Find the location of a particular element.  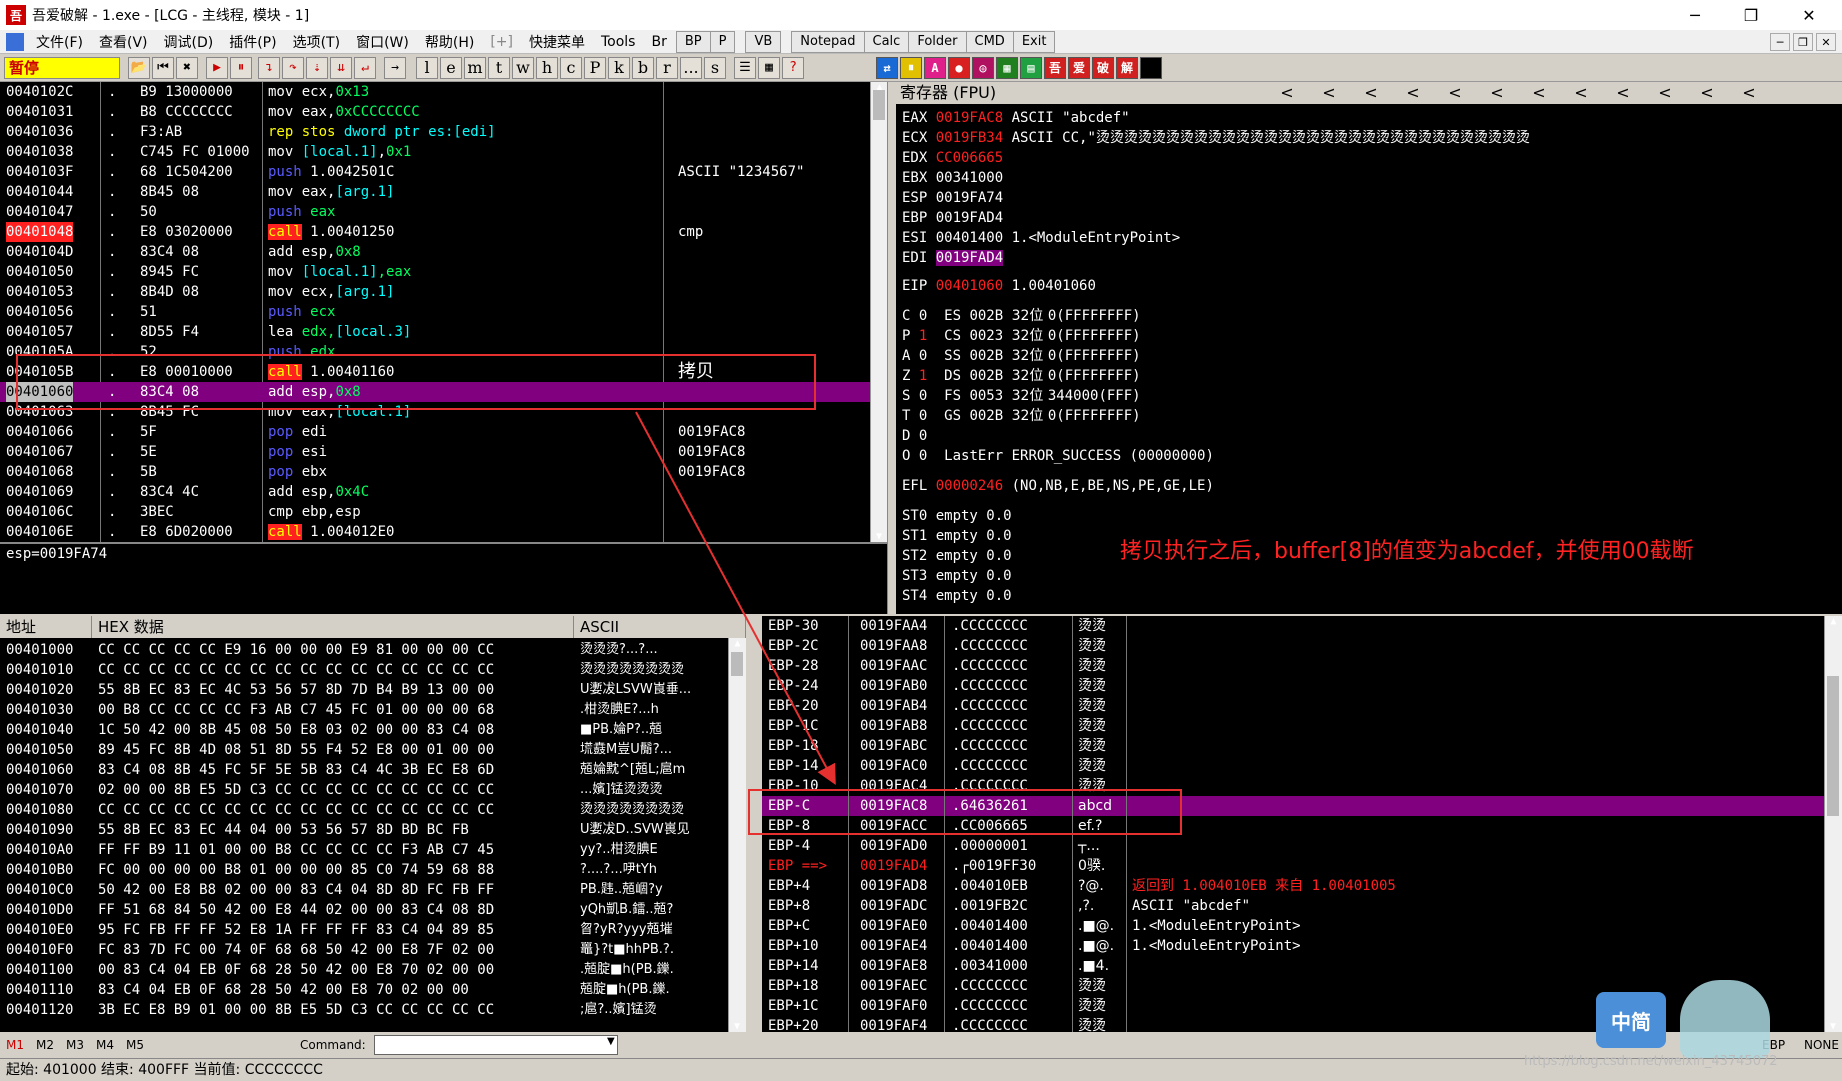

window-button-5: h is located at coordinates (547, 67).